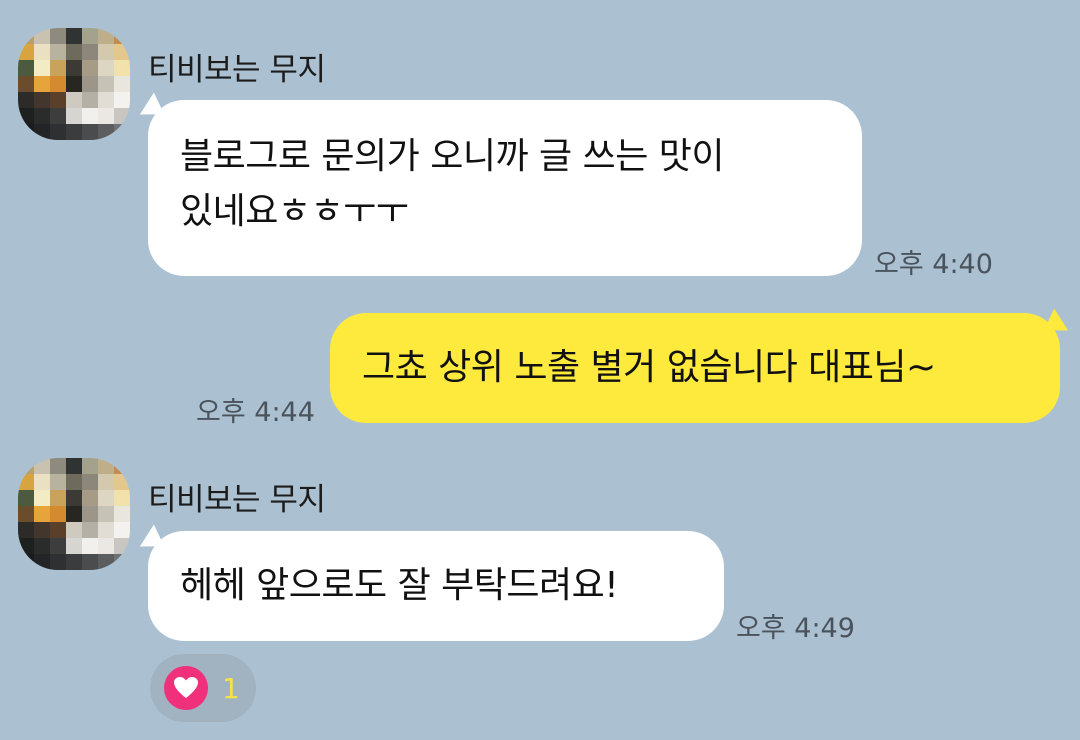 The width and height of the screenshot is (1080, 740). Describe the element at coordinates (255, 412) in the screenshot. I see `message-timestamp: 오후 4:44` at that location.